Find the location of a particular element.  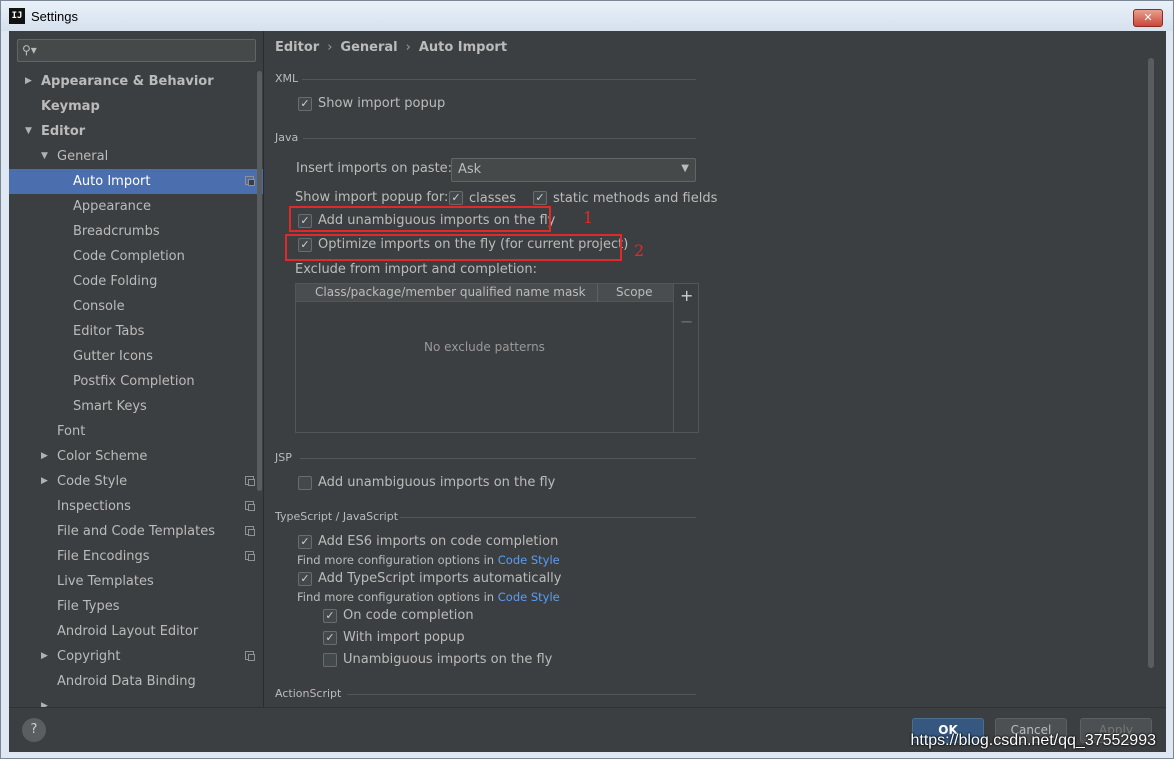

sidebar-item: Android Data Binding is located at coordinates (136, 681).